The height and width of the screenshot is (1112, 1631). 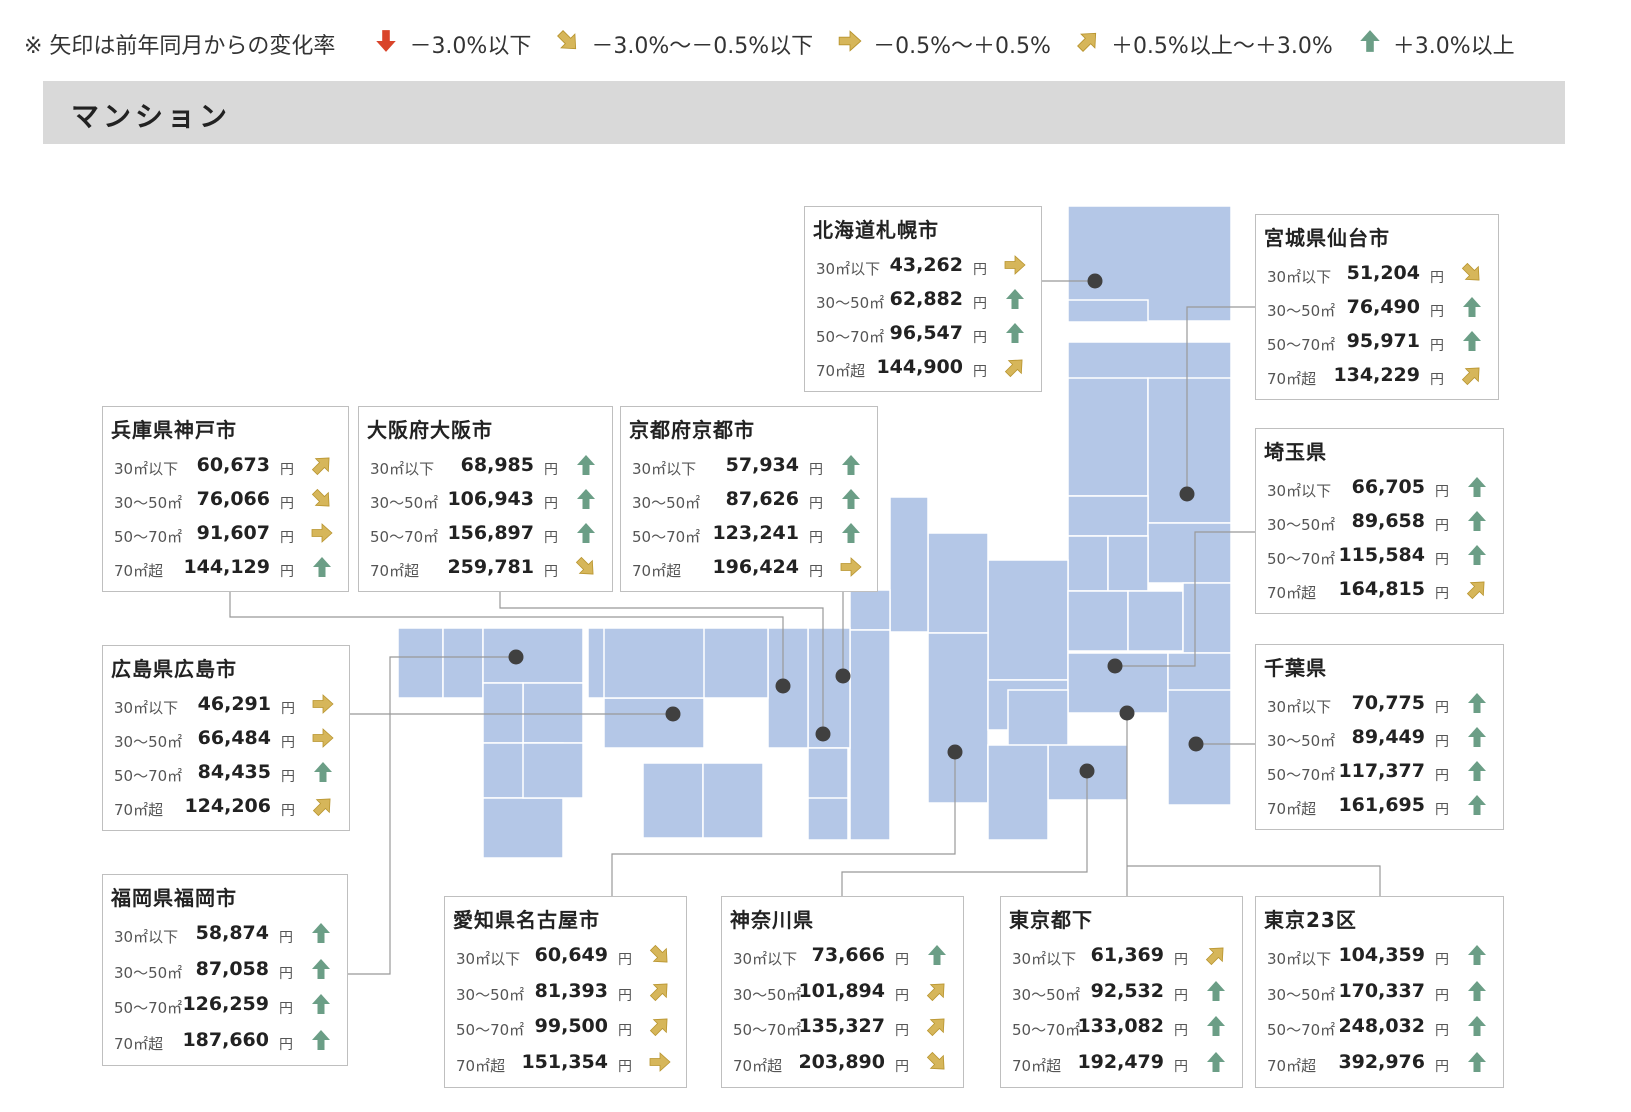 What do you see at coordinates (1381, 805) in the screenshot?
I see `rent-value: 161,695` at bounding box center [1381, 805].